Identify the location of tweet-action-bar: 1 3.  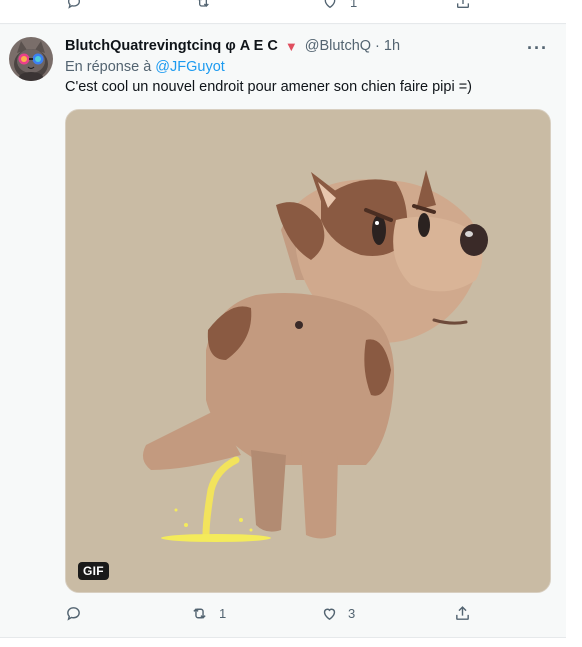
(275, 616).